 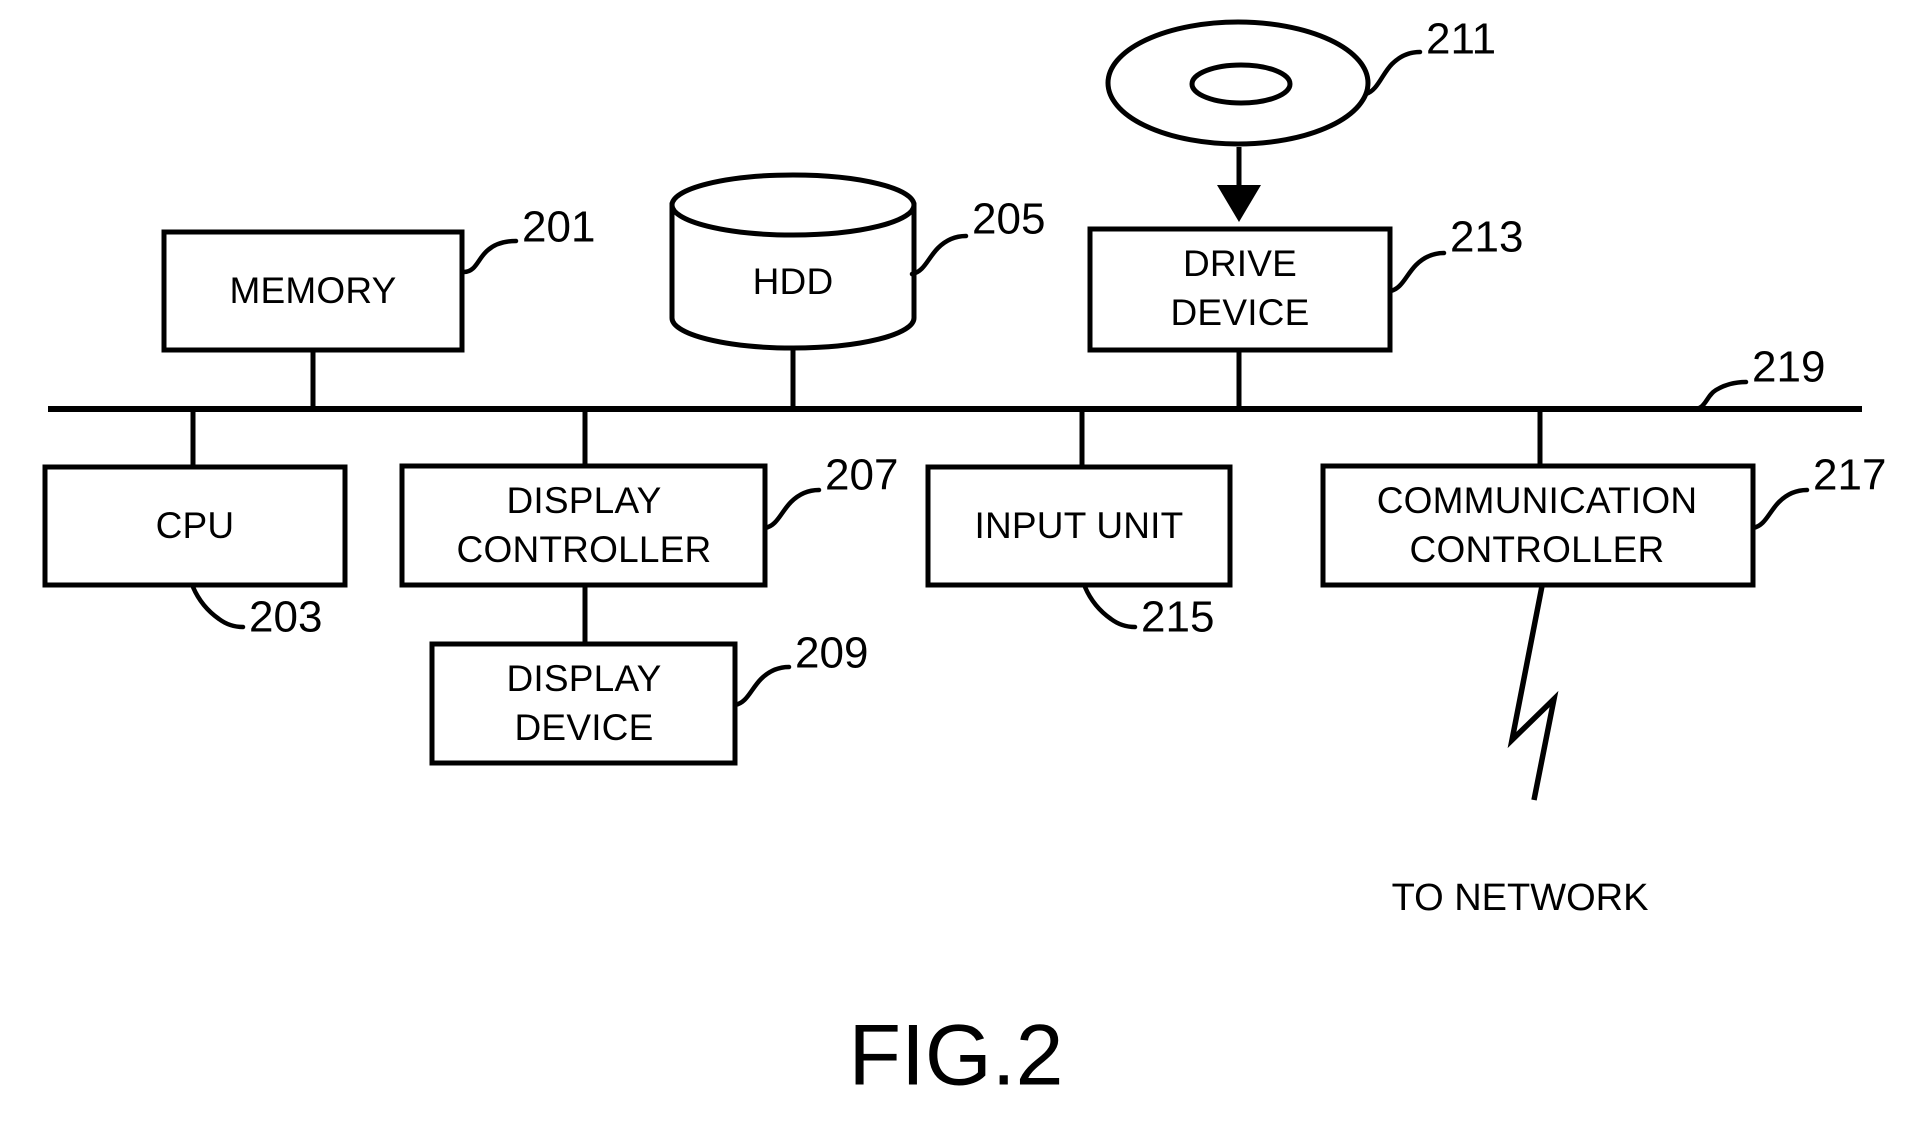 I want to click on input-unit-block-group: INPUT UNIT 215, so click(x=1079, y=525).